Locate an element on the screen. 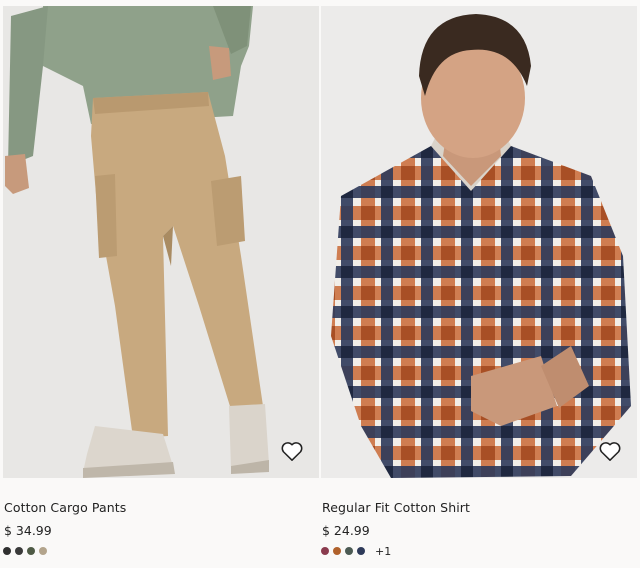  product-name: Cotton Cargo Pants is located at coordinates (65, 507).